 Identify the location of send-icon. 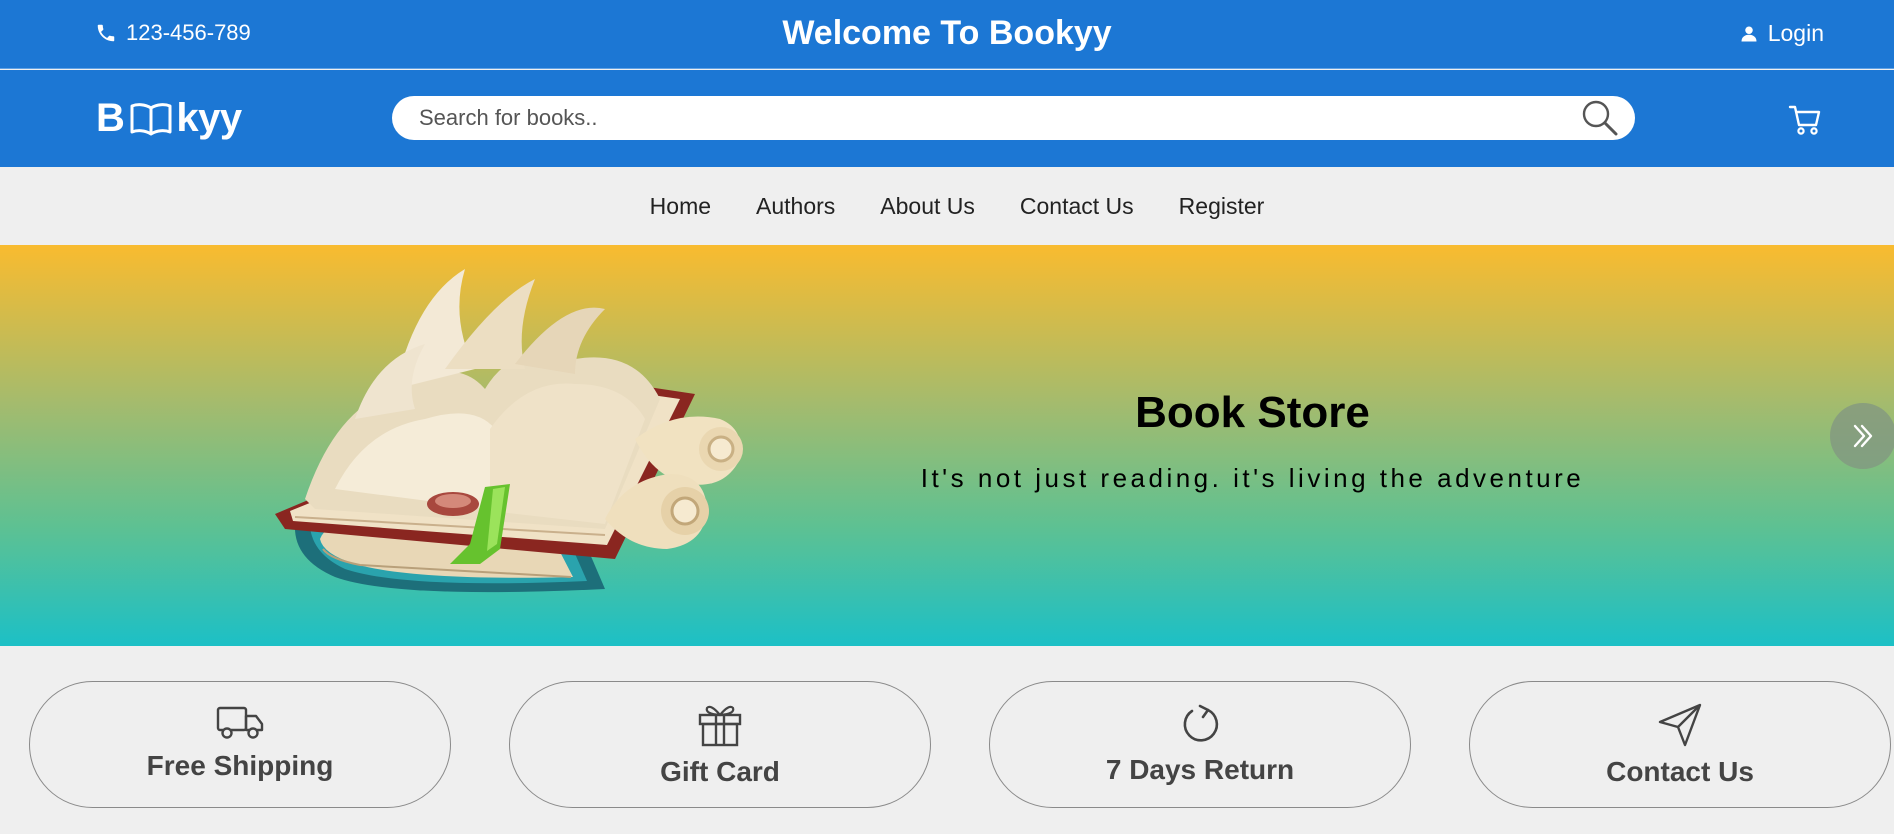
(1680, 725).